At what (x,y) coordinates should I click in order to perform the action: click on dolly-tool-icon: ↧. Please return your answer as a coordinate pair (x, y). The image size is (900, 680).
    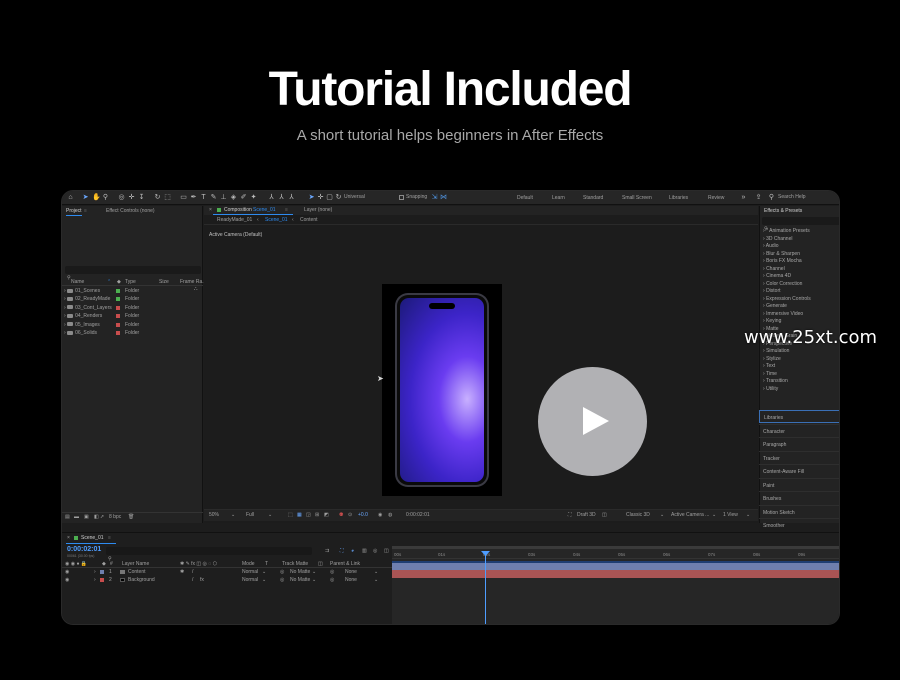
    Looking at the image, I should click on (141, 197).